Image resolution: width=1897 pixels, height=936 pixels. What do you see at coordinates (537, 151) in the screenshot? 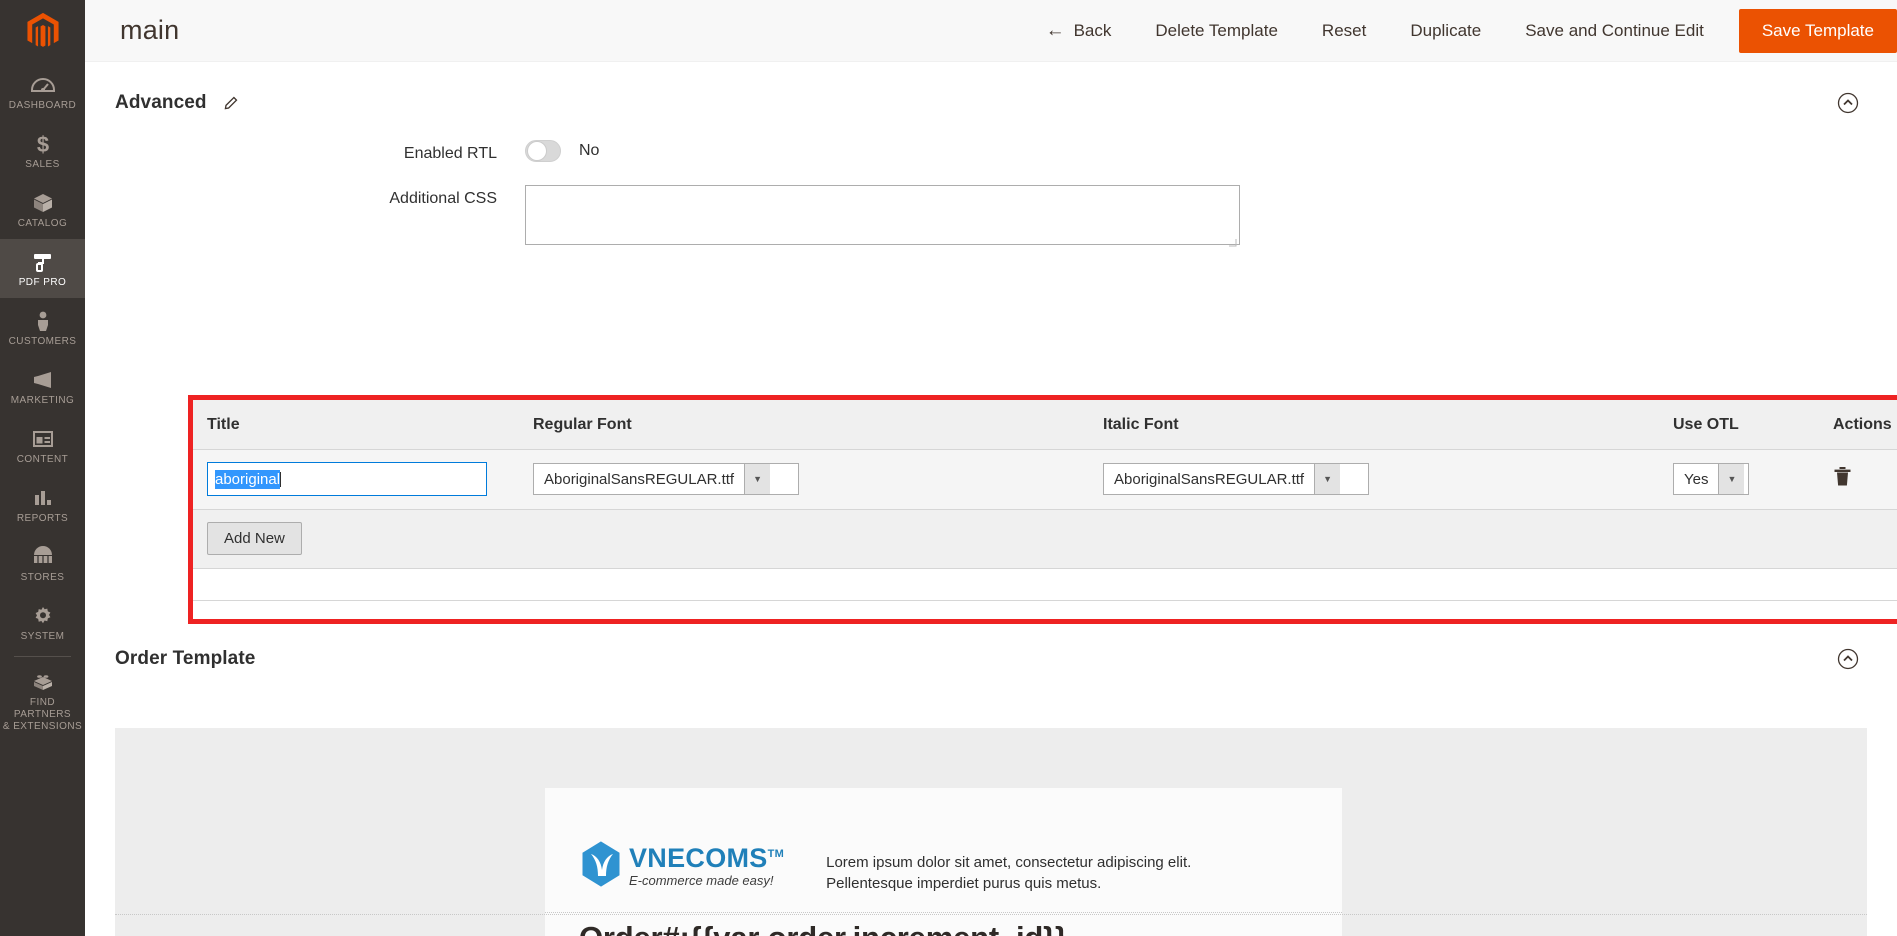
I see `toggle-knob` at bounding box center [537, 151].